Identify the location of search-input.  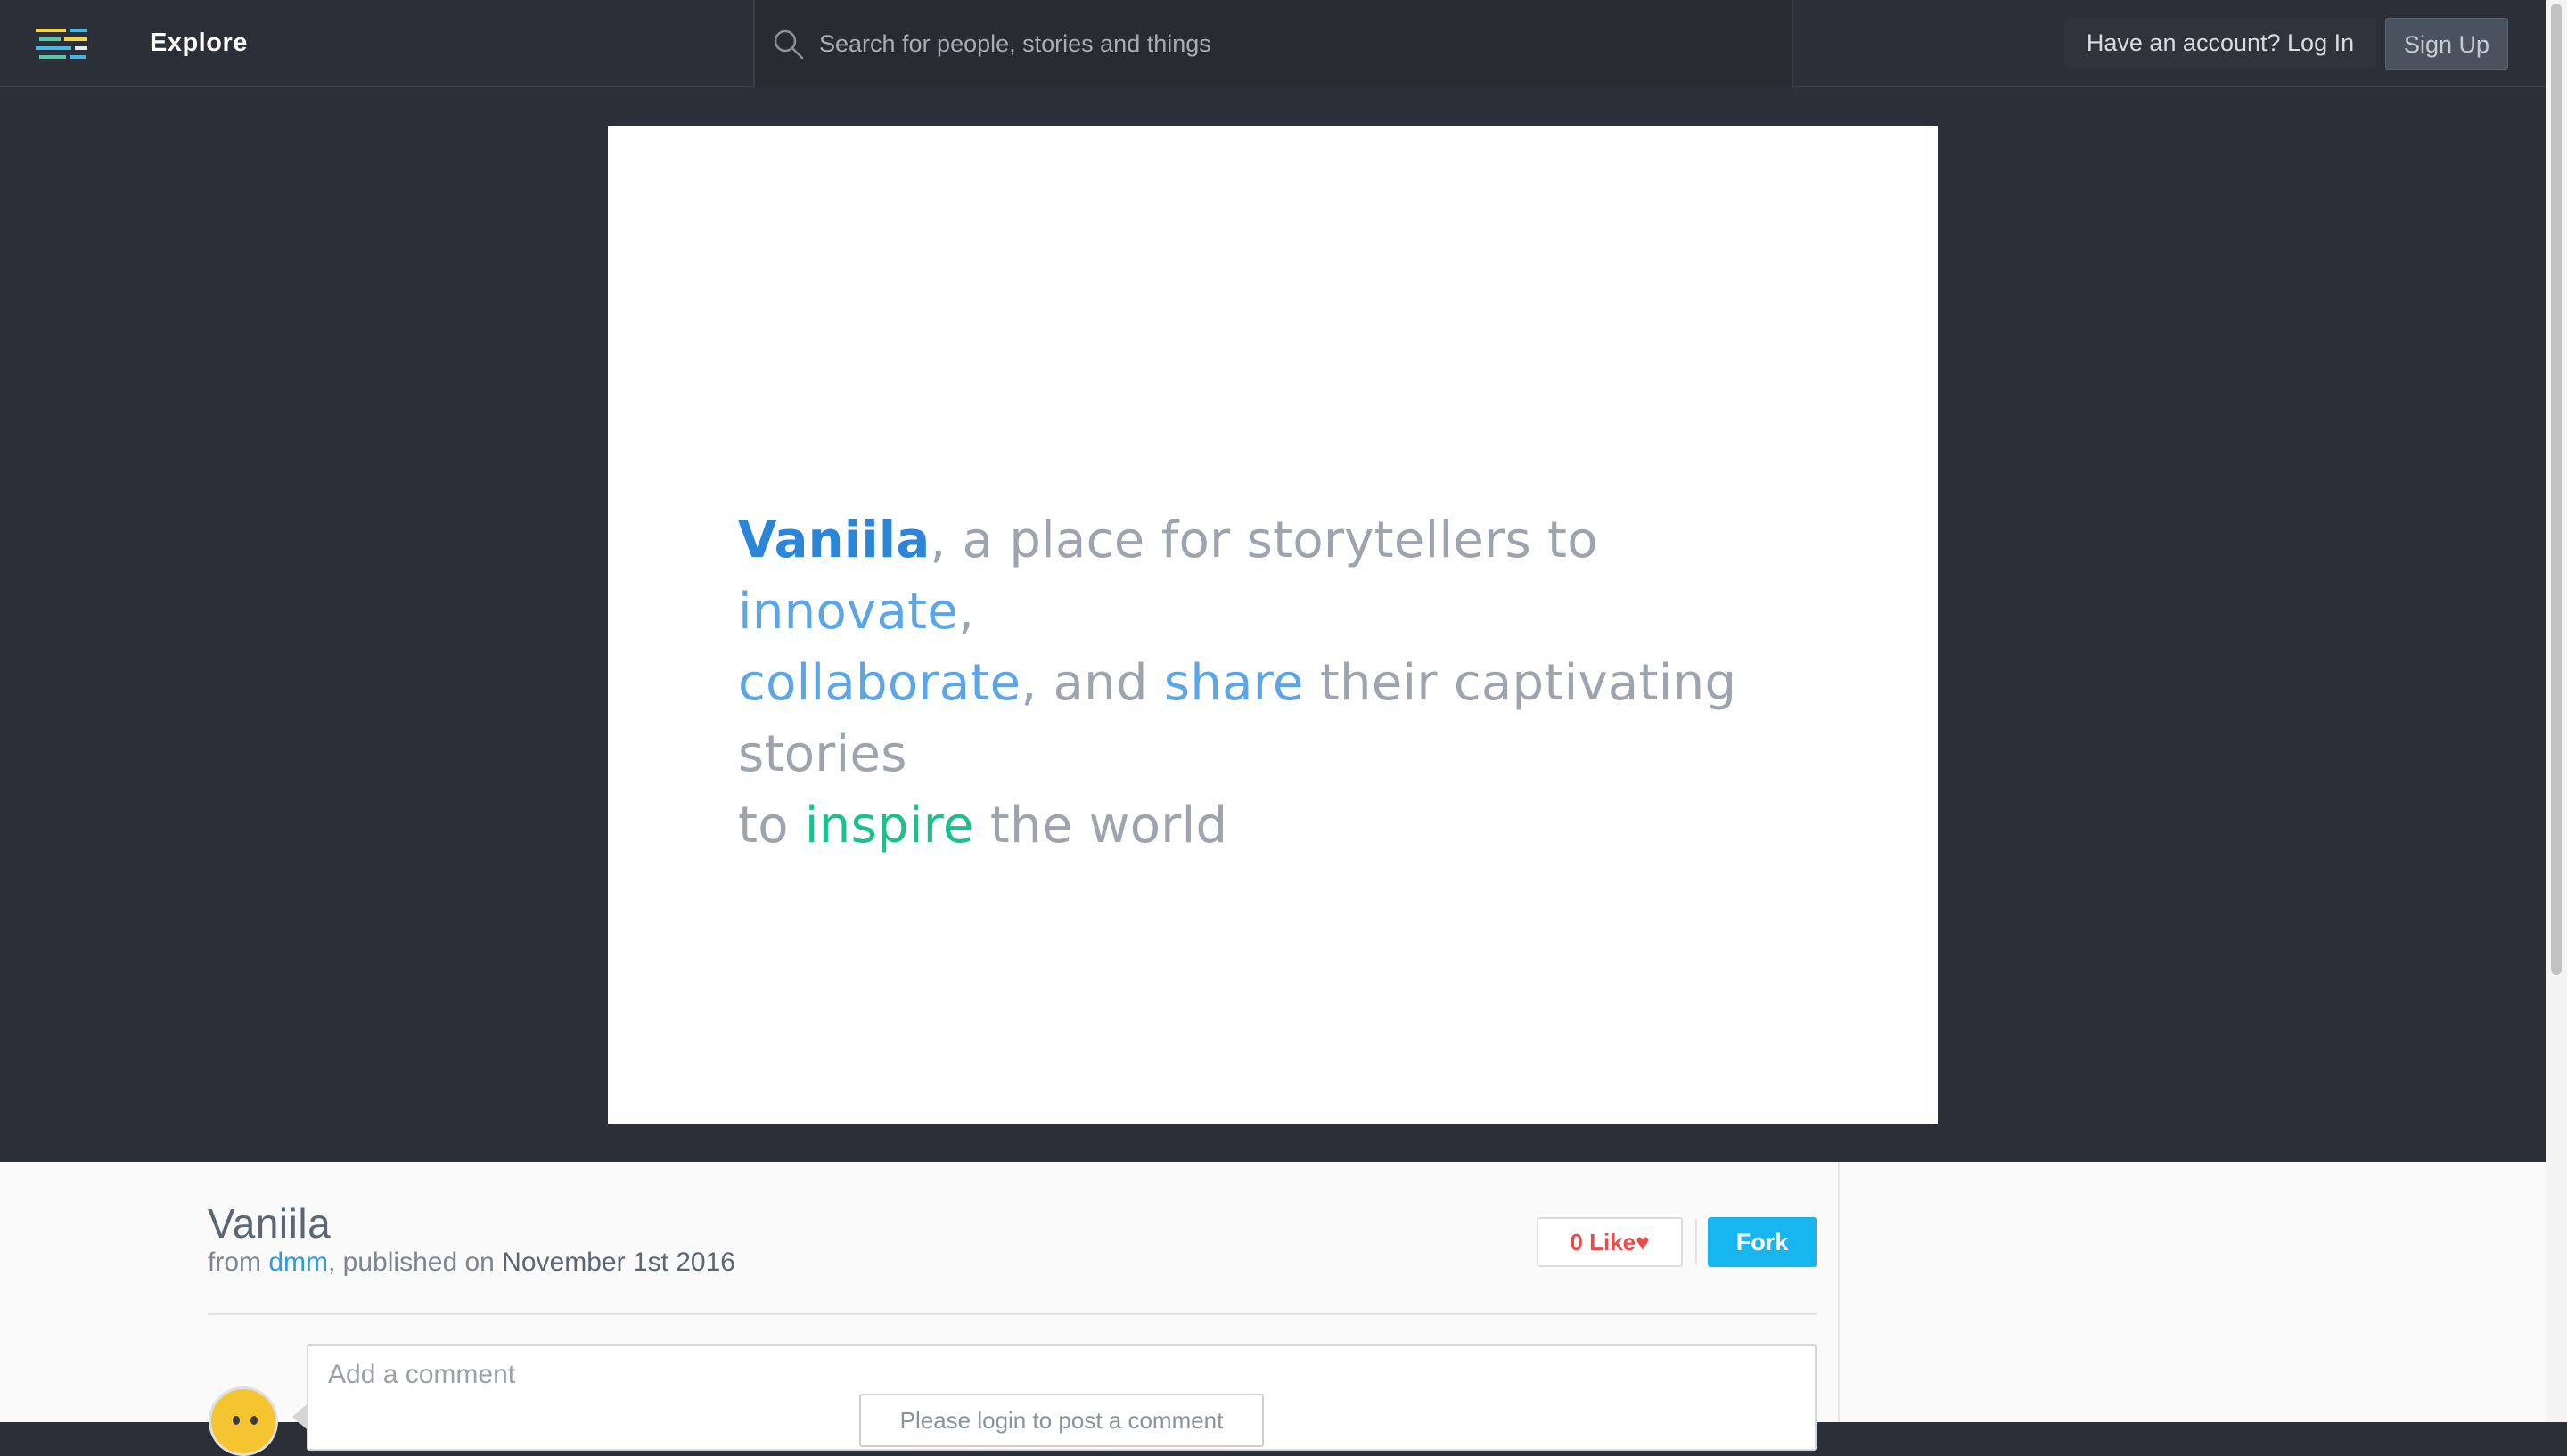
(1292, 43).